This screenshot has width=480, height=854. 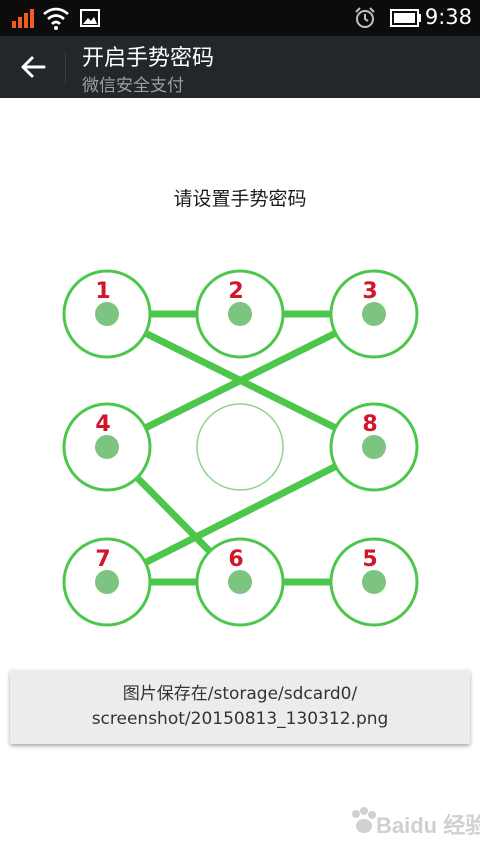 I want to click on pattern-node-ring, so click(x=240, y=447).